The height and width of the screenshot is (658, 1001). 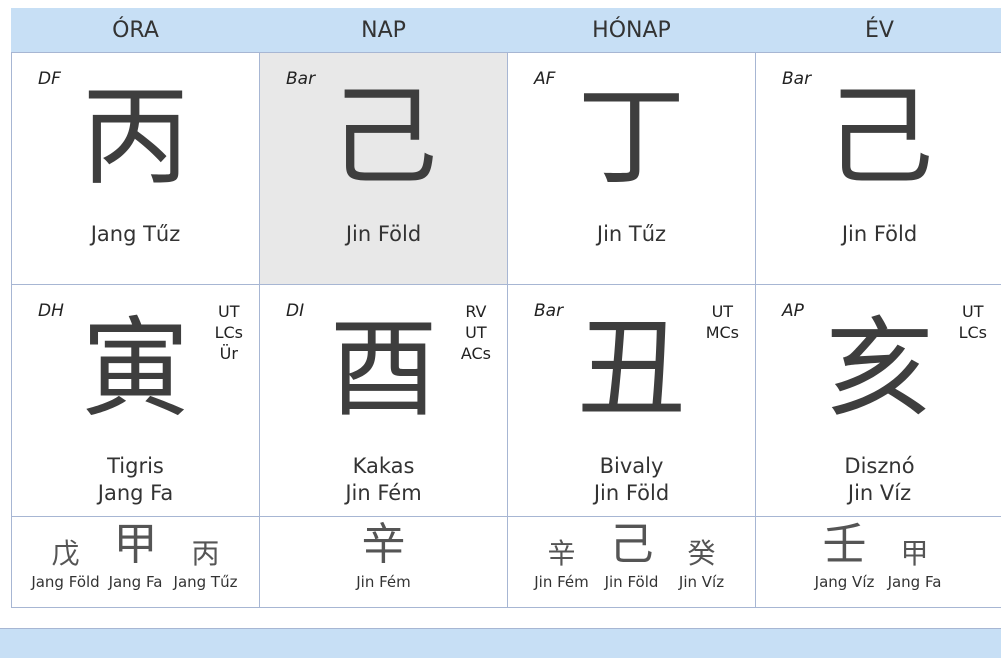 I want to click on hidden-stem: 丙 Jang Tűz, so click(x=206, y=565).